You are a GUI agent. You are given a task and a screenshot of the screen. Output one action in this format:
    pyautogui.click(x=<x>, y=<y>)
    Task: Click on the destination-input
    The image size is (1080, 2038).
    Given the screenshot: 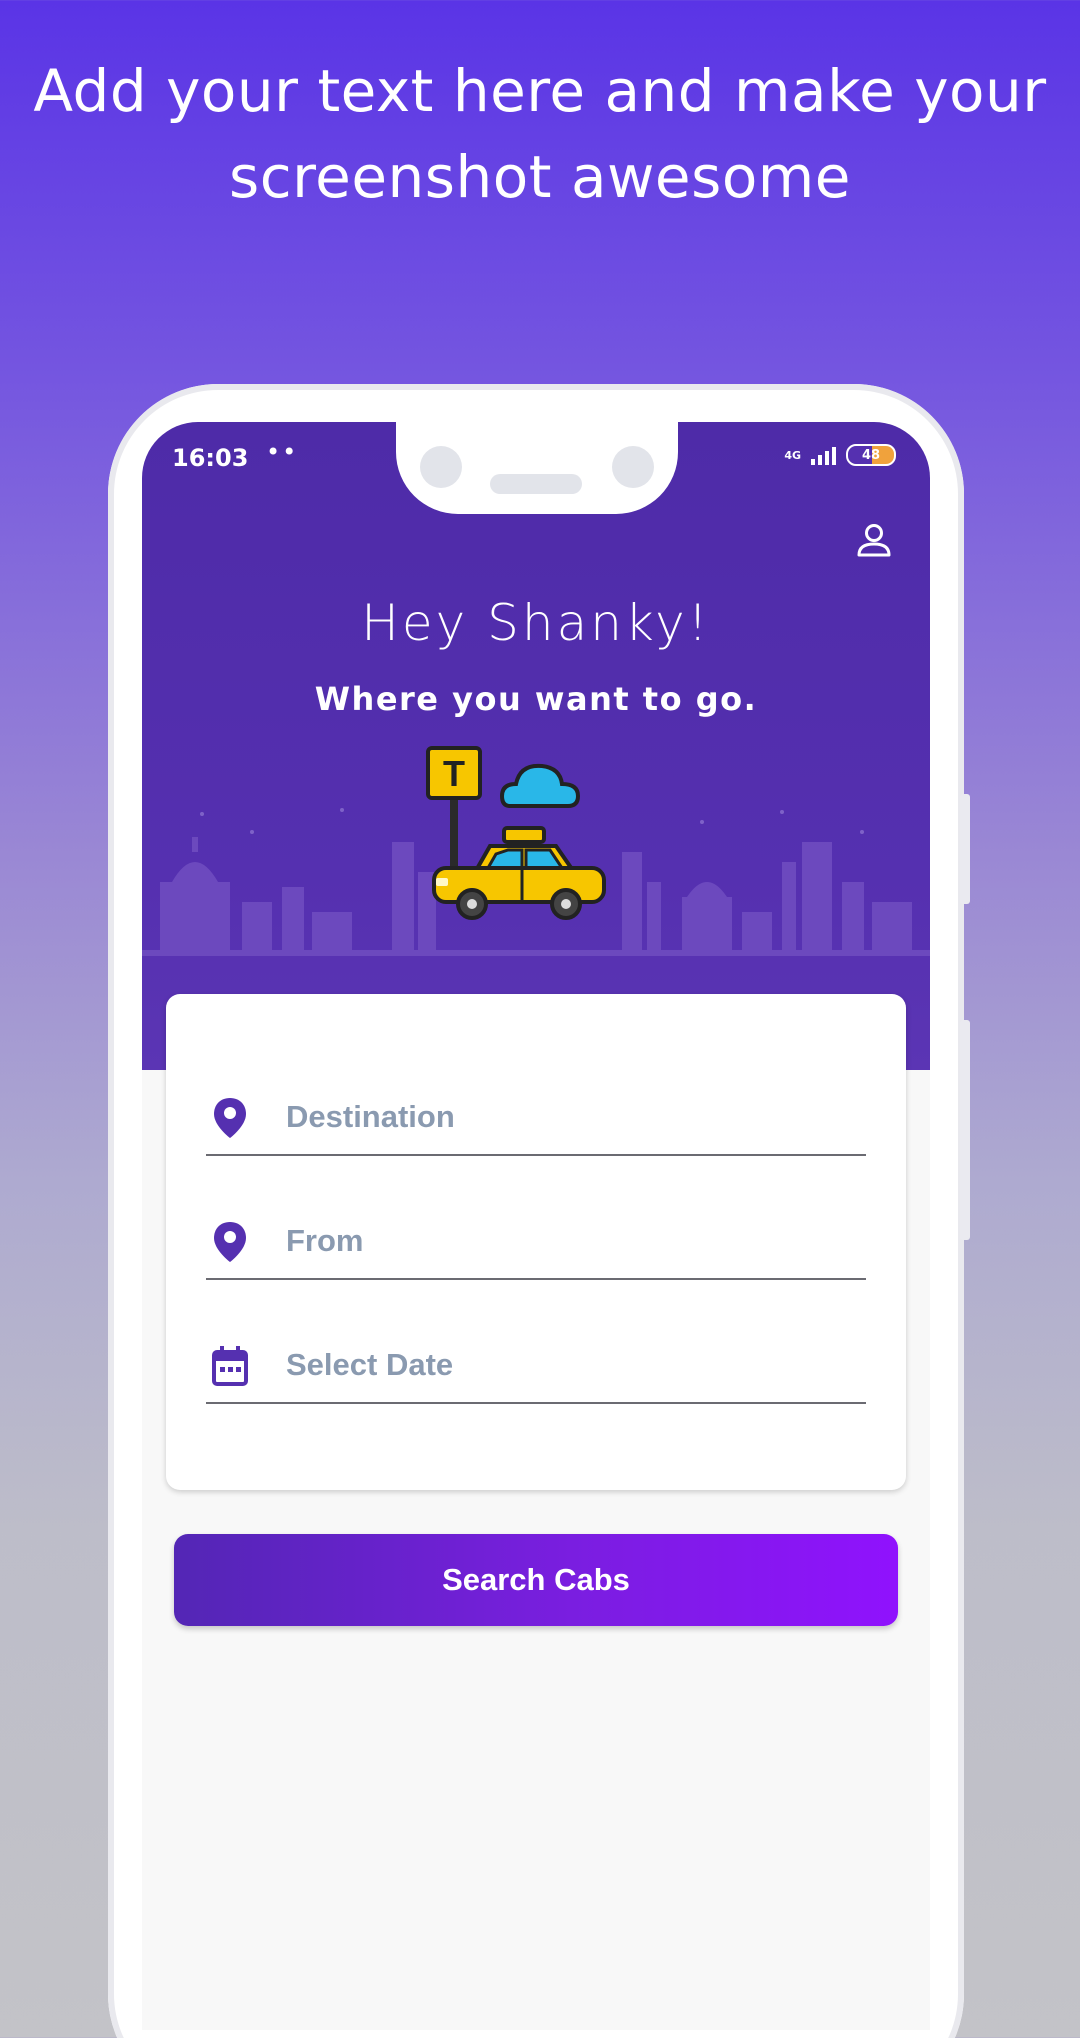 What is the action you would take?
    pyautogui.click(x=566, y=1117)
    